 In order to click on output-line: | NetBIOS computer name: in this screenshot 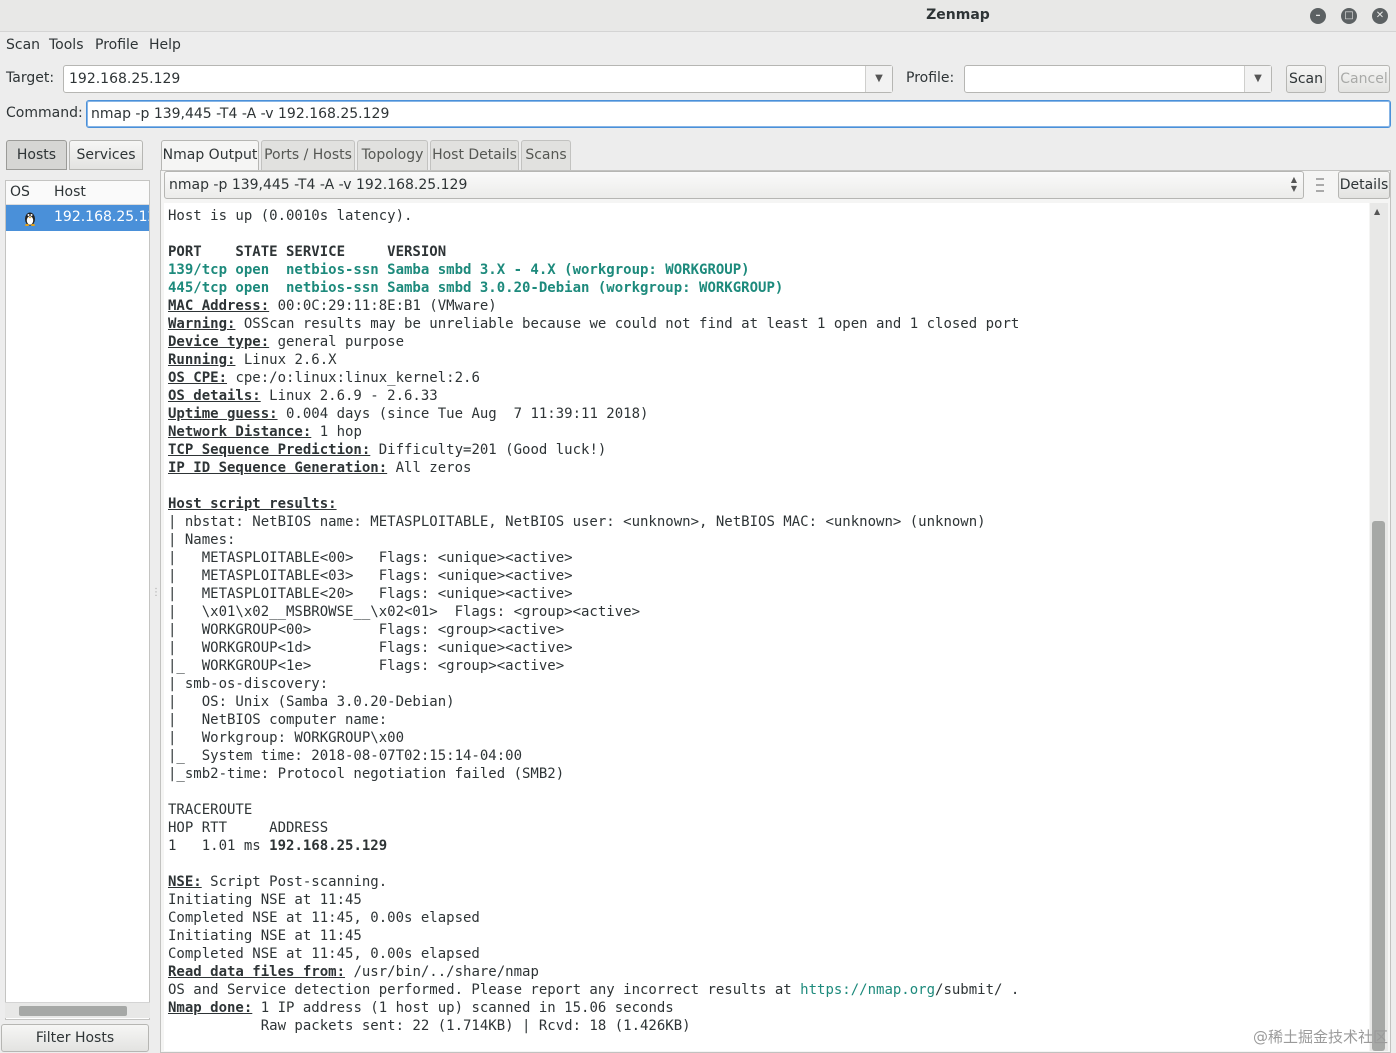, I will do `click(593, 720)`.